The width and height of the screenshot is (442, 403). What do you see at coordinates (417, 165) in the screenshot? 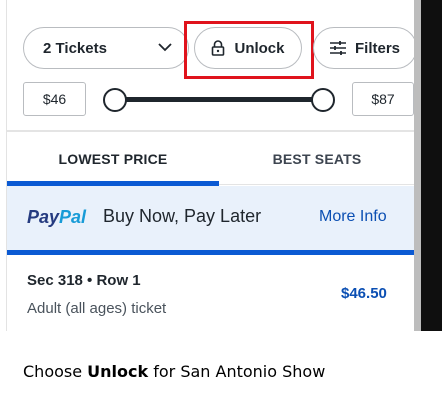
I see `panel-scroll-edge` at bounding box center [417, 165].